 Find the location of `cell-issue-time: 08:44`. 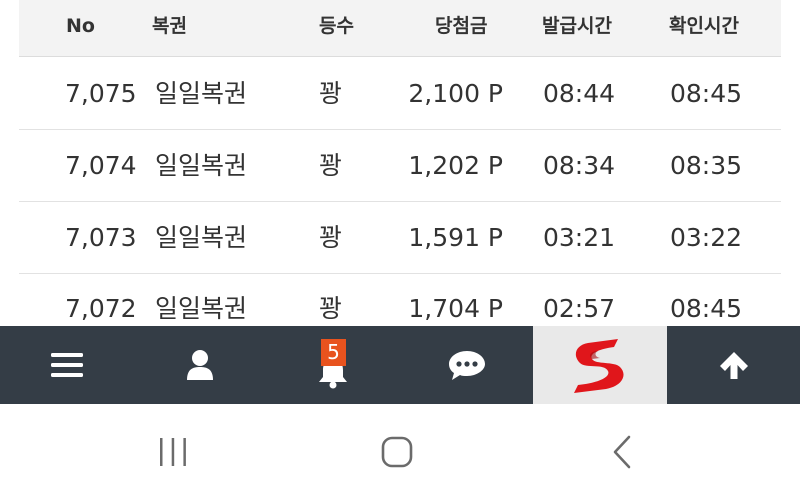

cell-issue-time: 08:44 is located at coordinates (579, 93).